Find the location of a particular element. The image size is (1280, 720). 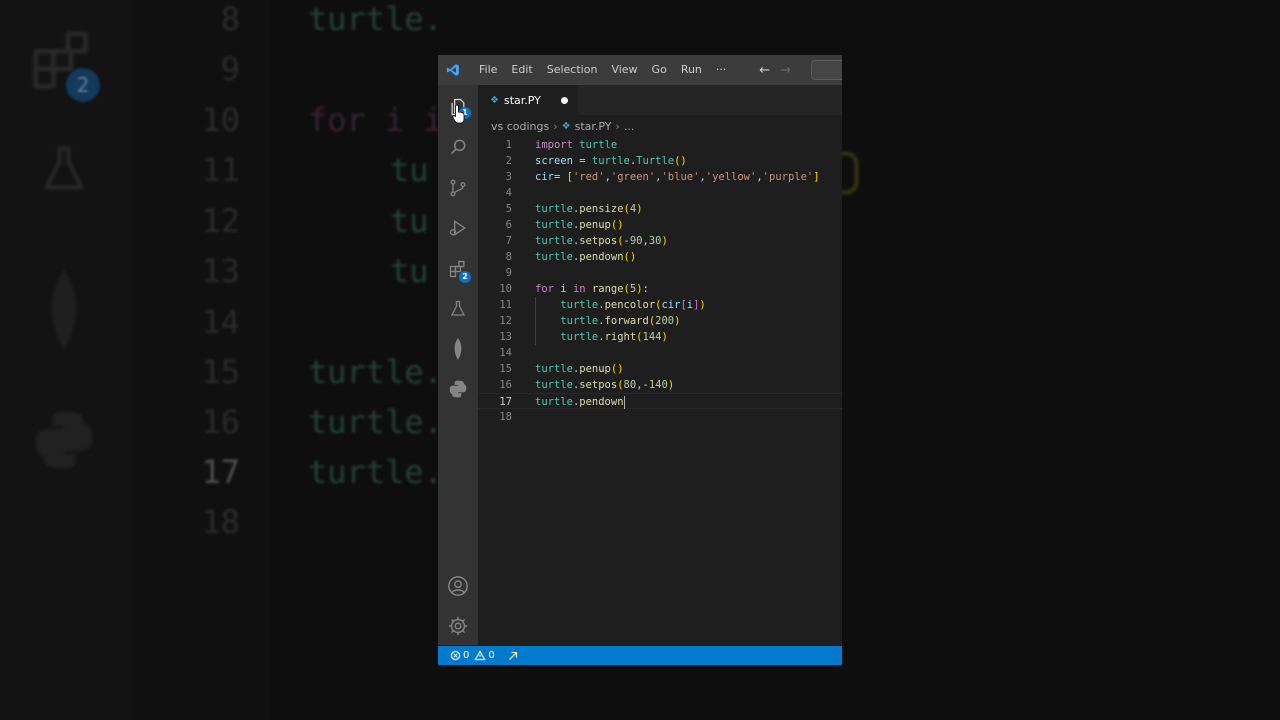

line-number: 13 is located at coordinates (505, 337).